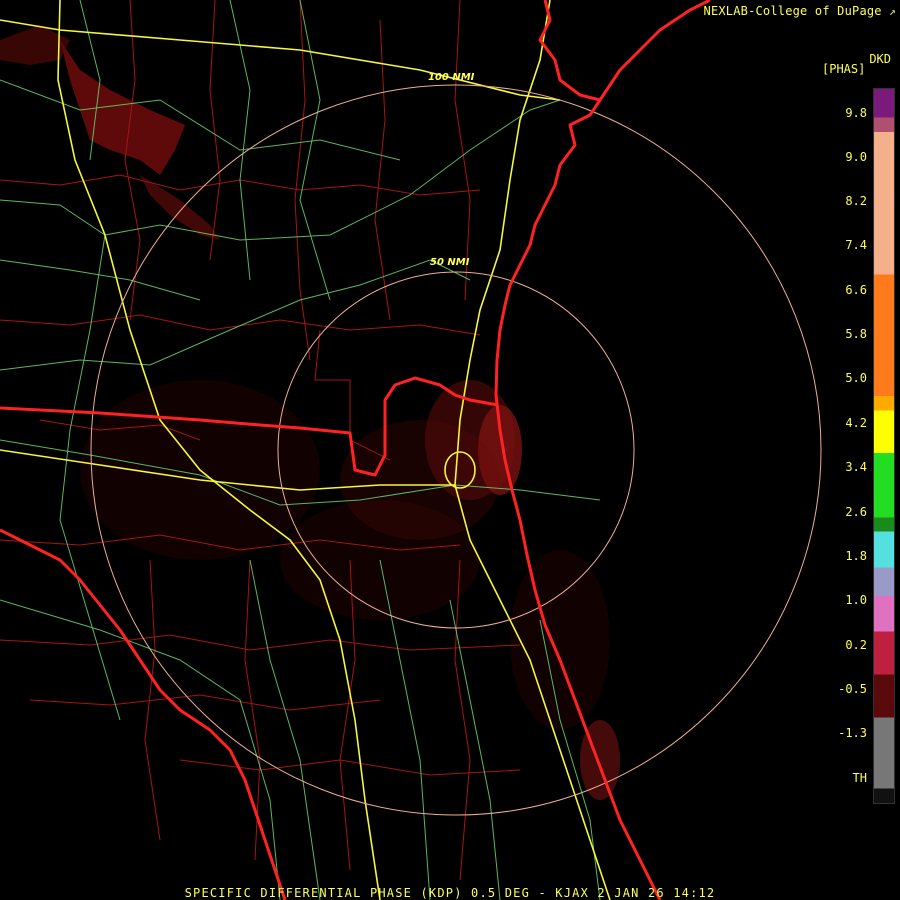 The image size is (900, 900). Describe the element at coordinates (856, 290) in the screenshot. I see `scale-tick: 6.6` at that location.